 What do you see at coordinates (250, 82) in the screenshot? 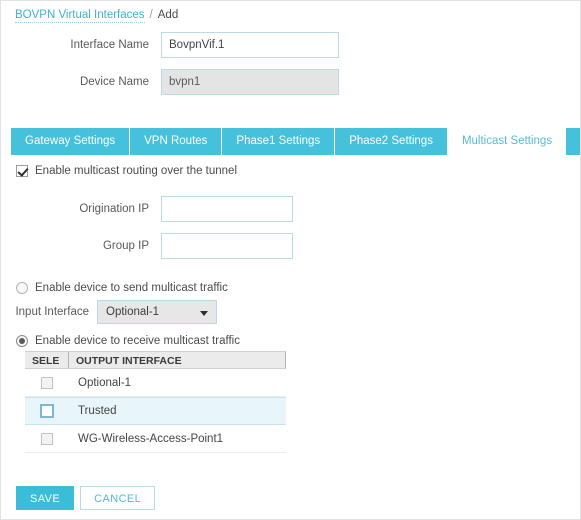
I see `device-name-input` at bounding box center [250, 82].